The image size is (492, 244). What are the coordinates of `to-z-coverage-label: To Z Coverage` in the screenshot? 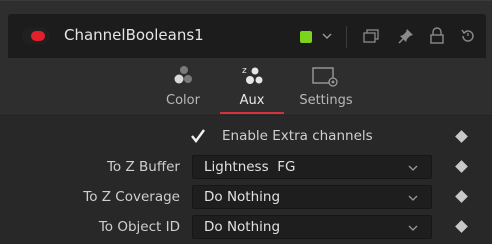 It's located at (131, 197).